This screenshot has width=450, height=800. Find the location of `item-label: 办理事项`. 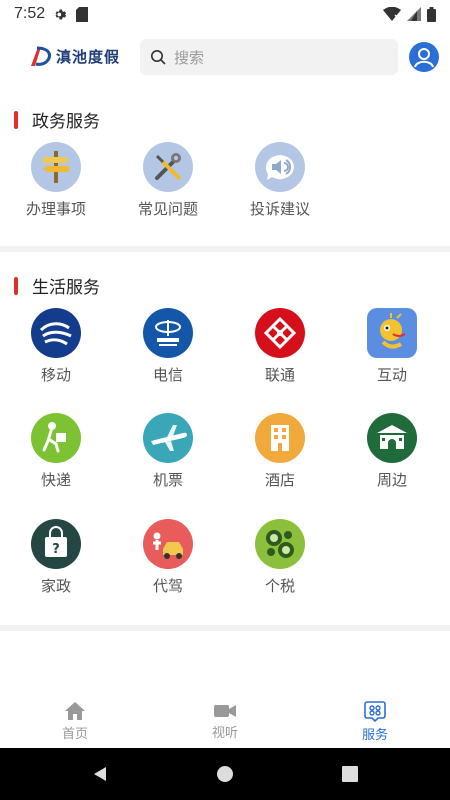

item-label: 办理事项 is located at coordinates (55, 209).